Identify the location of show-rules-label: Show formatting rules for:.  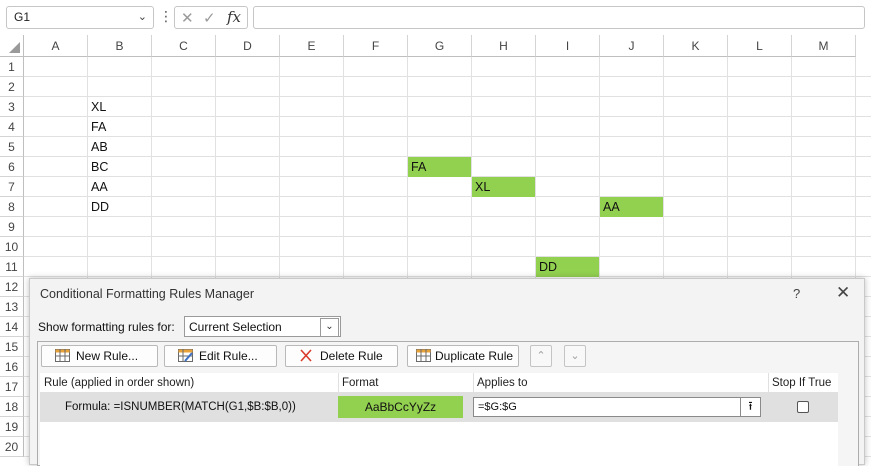
(106, 327).